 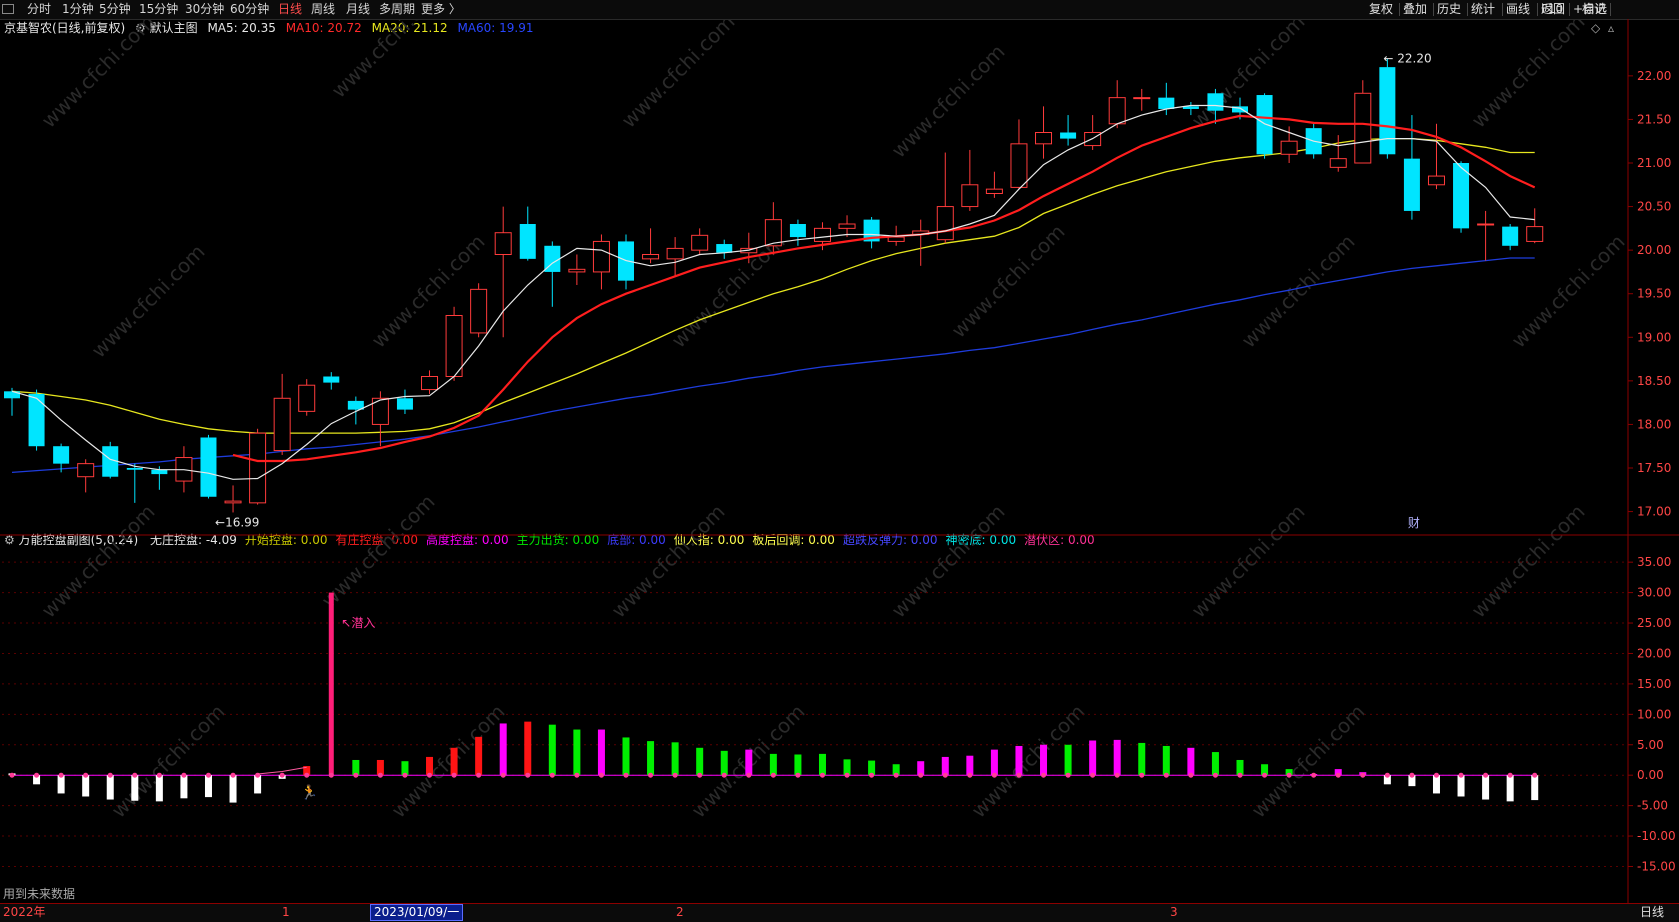 I want to click on tab-5: 60分钟, so click(x=249, y=9).